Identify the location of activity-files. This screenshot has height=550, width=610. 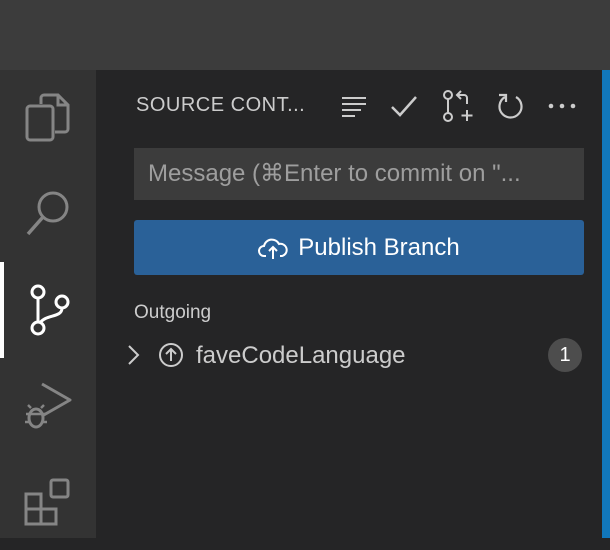
(48, 118).